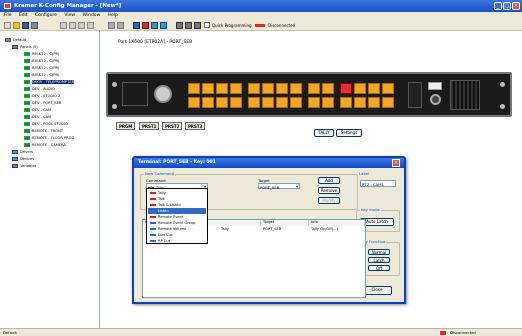 Image resolution: width=522 pixels, height=336 pixels. What do you see at coordinates (195, 126) in the screenshot?
I see `tab-prst3: PRST3` at bounding box center [195, 126].